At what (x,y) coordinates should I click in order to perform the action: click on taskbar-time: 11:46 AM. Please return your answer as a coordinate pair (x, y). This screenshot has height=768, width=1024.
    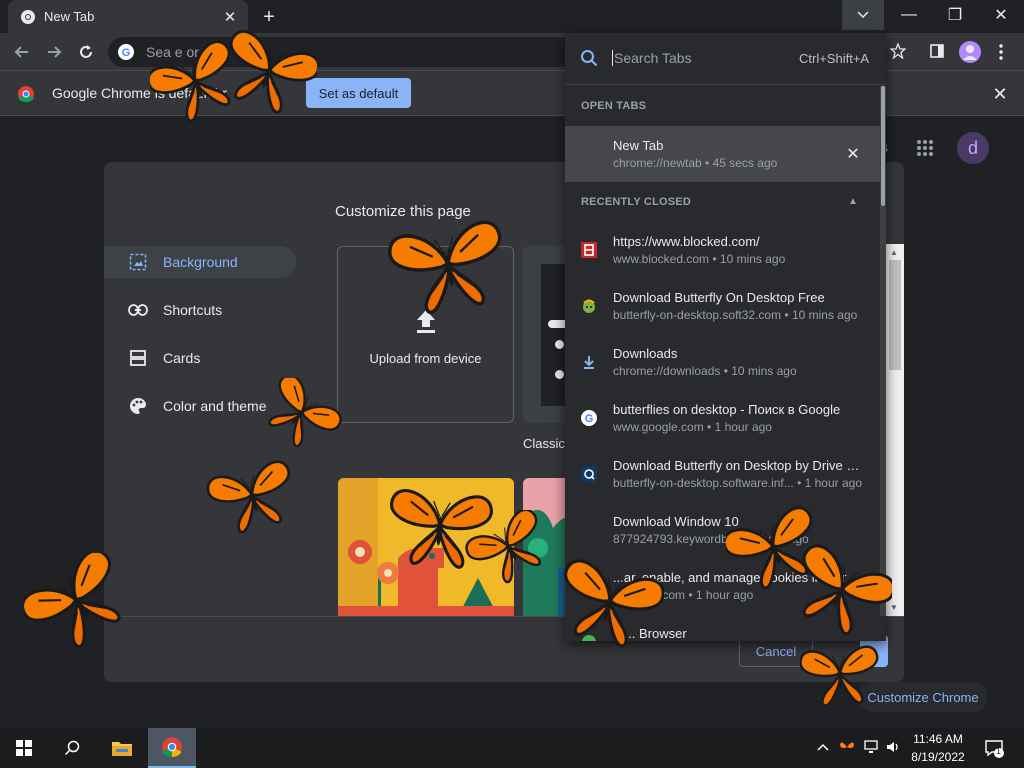
    Looking at the image, I should click on (938, 739).